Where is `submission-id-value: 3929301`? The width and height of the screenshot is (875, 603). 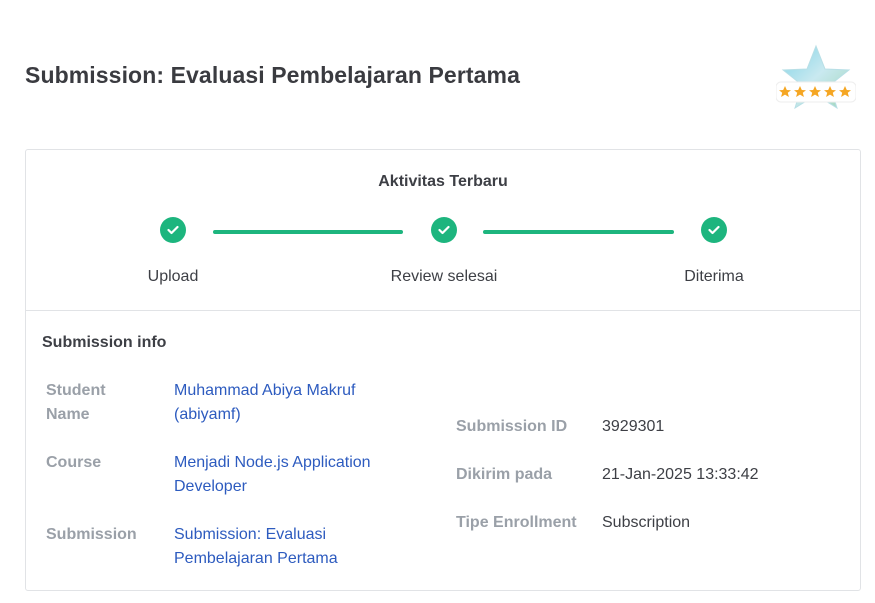
submission-id-value: 3929301 is located at coordinates (633, 426).